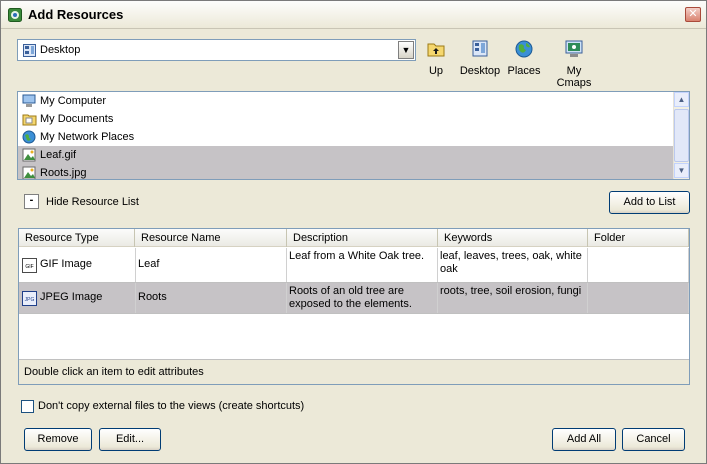 The width and height of the screenshot is (707, 464). Describe the element at coordinates (152, 297) in the screenshot. I see `resource-name-text: Roots` at that location.